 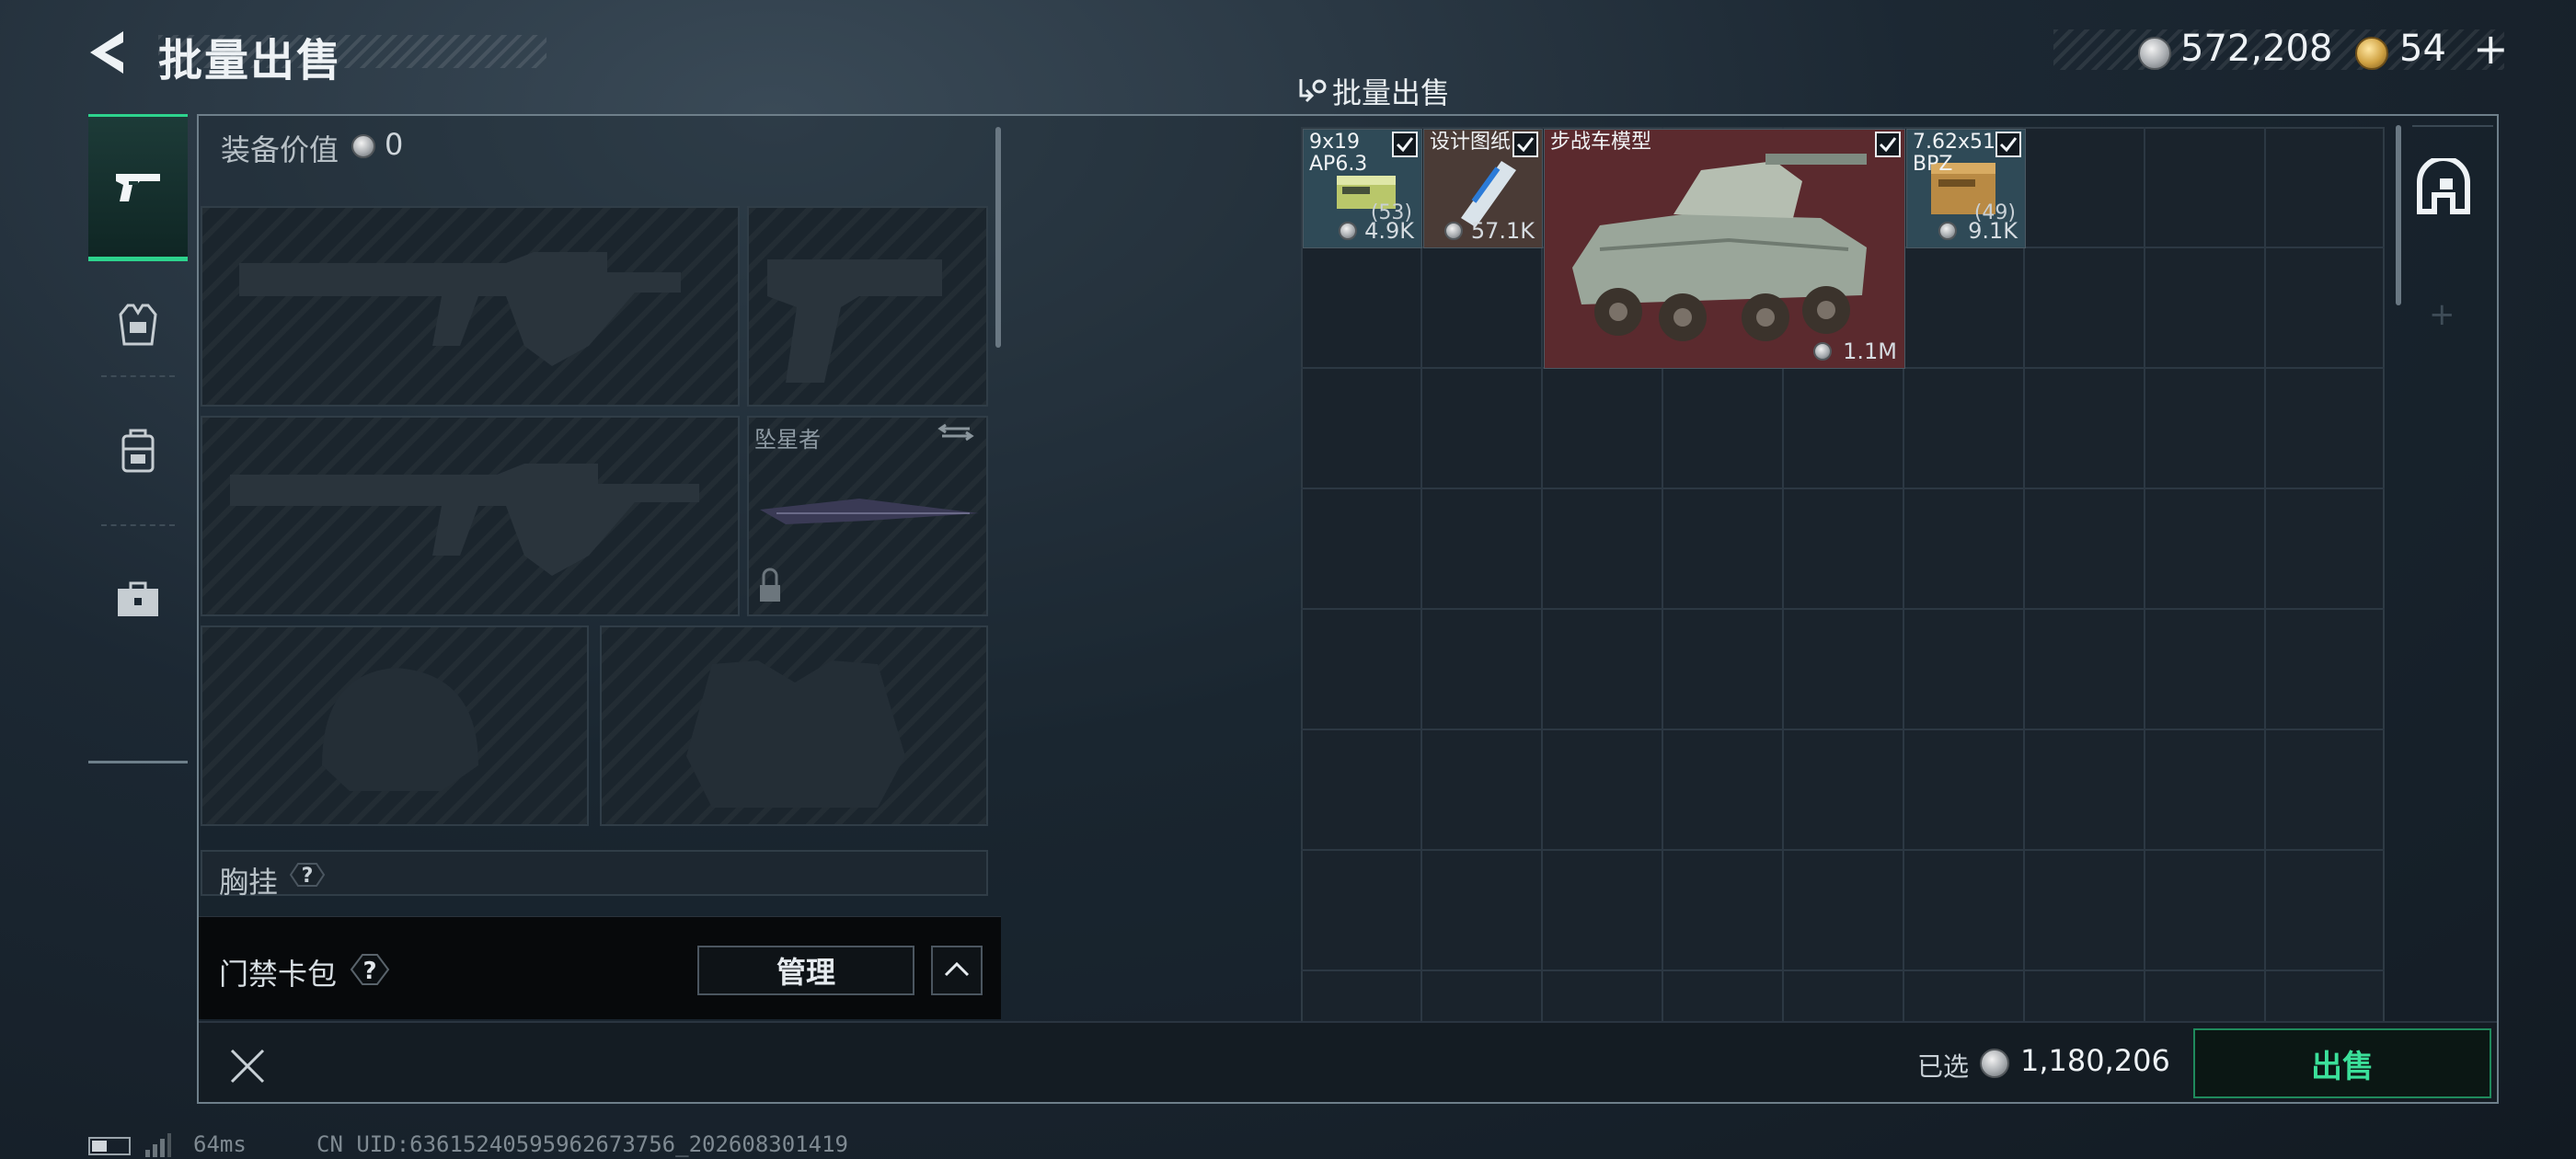 What do you see at coordinates (1313, 91) in the screenshot?
I see `bulk-sell-icon` at bounding box center [1313, 91].